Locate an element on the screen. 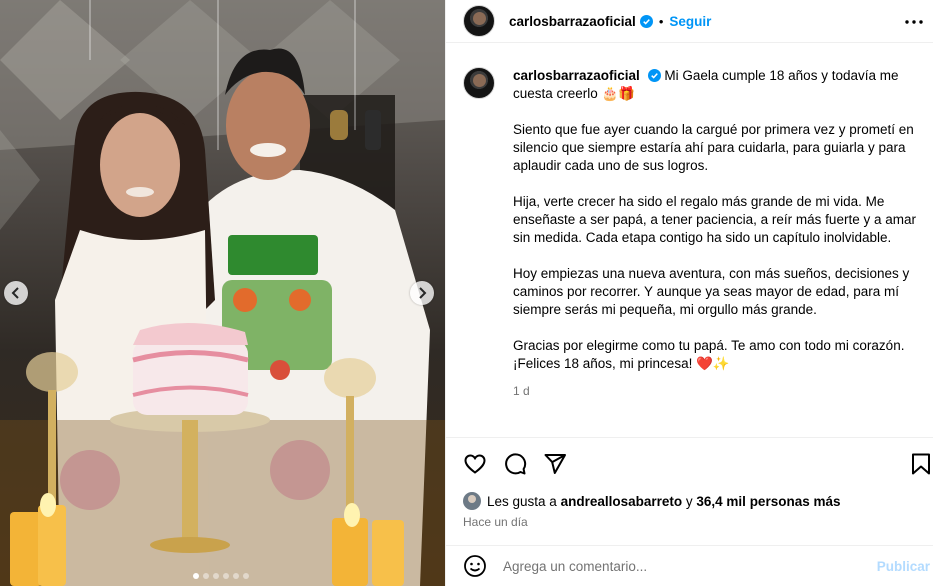  share-icon is located at coordinates (555, 464).